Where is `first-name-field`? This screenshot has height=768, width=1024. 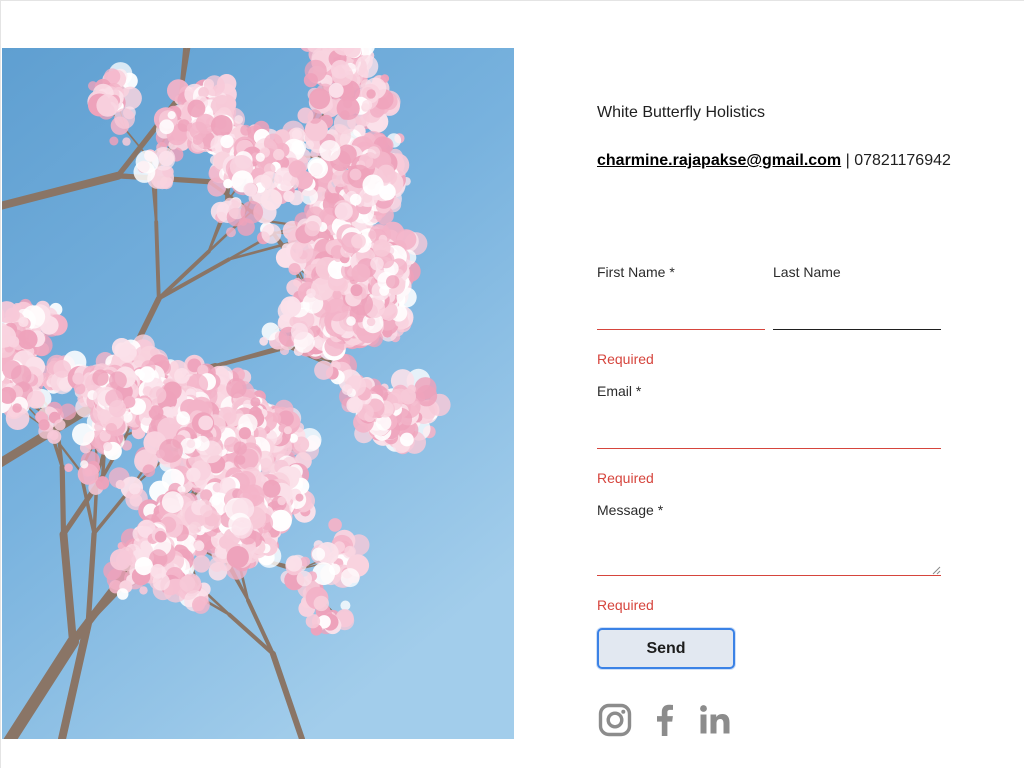
first-name-field is located at coordinates (681, 329).